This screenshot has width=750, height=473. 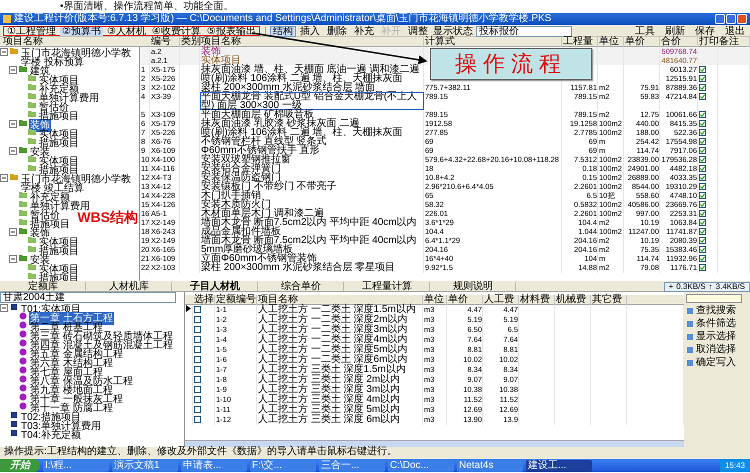 What do you see at coordinates (708, 42) in the screenshot?
I see `column-header: 打印` at bounding box center [708, 42].